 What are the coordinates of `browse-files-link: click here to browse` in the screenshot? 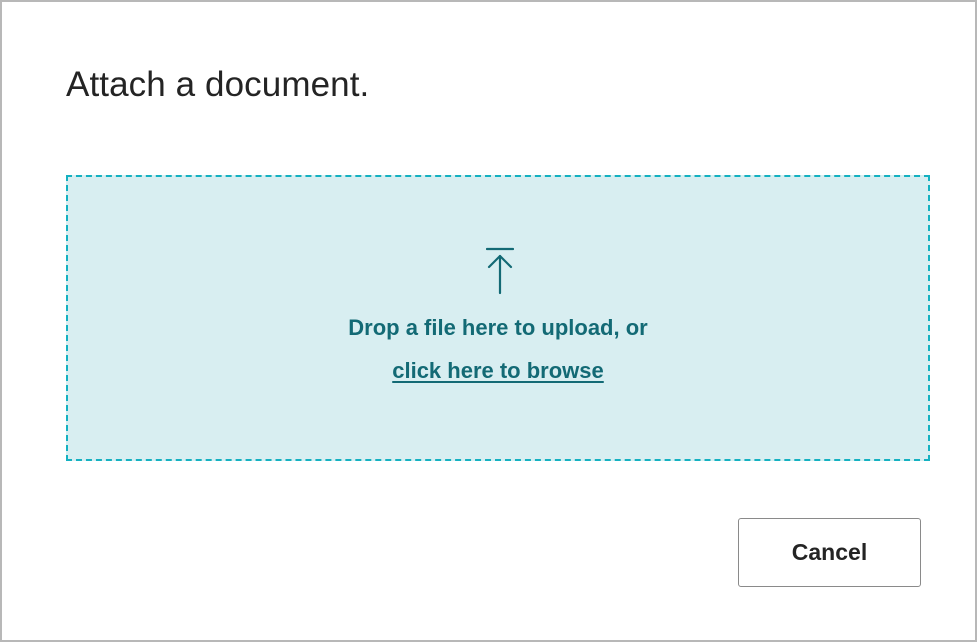 It's located at (498, 370).